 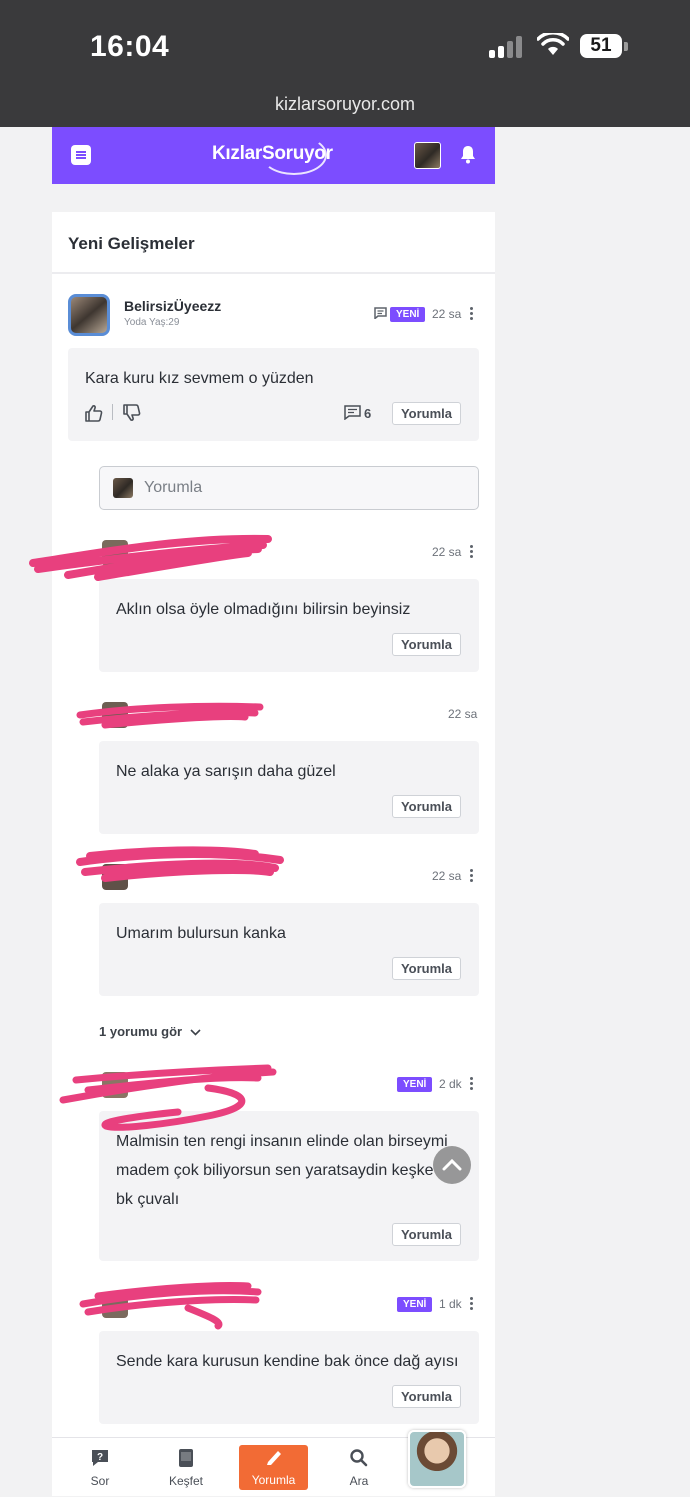 I want to click on comment-time: 1 dk, so click(x=450, y=1304).